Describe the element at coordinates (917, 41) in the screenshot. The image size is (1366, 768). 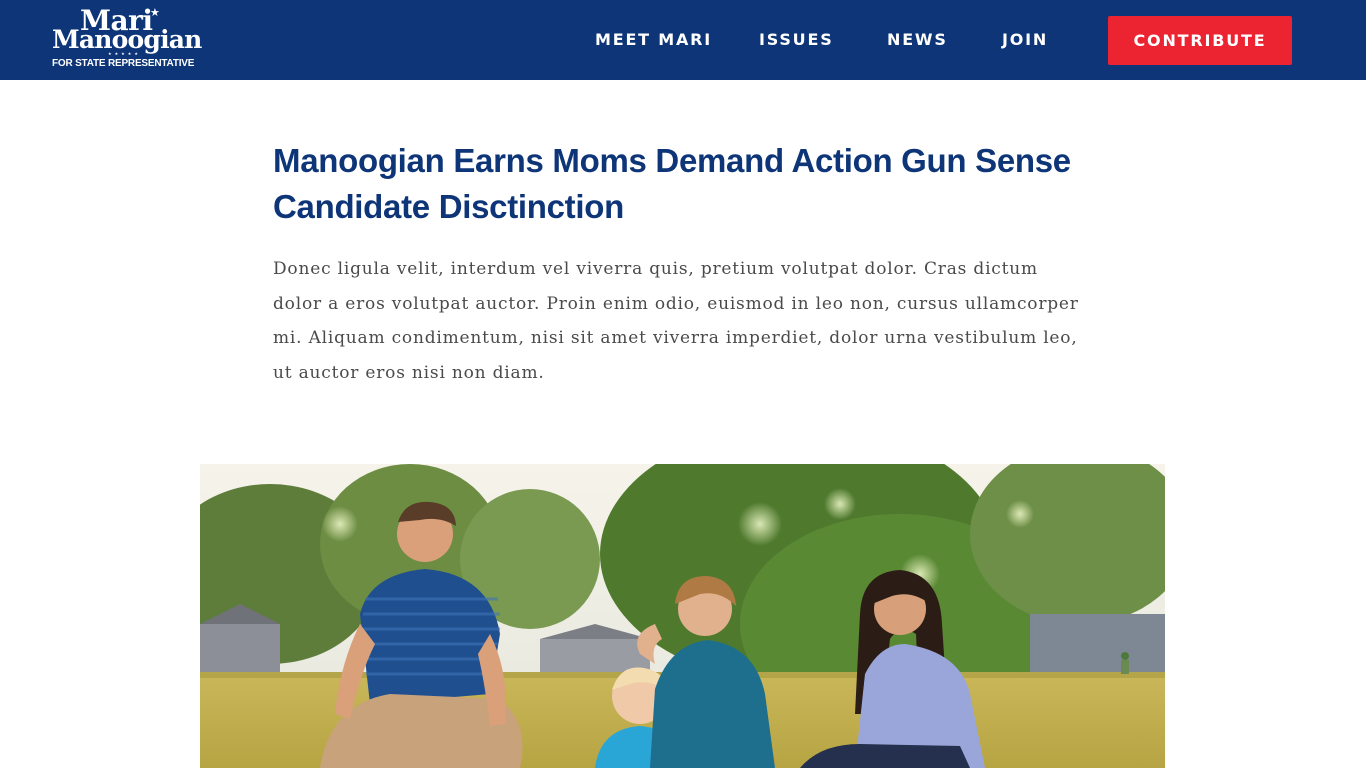
I see `nav-item-news: NEWS` at that location.